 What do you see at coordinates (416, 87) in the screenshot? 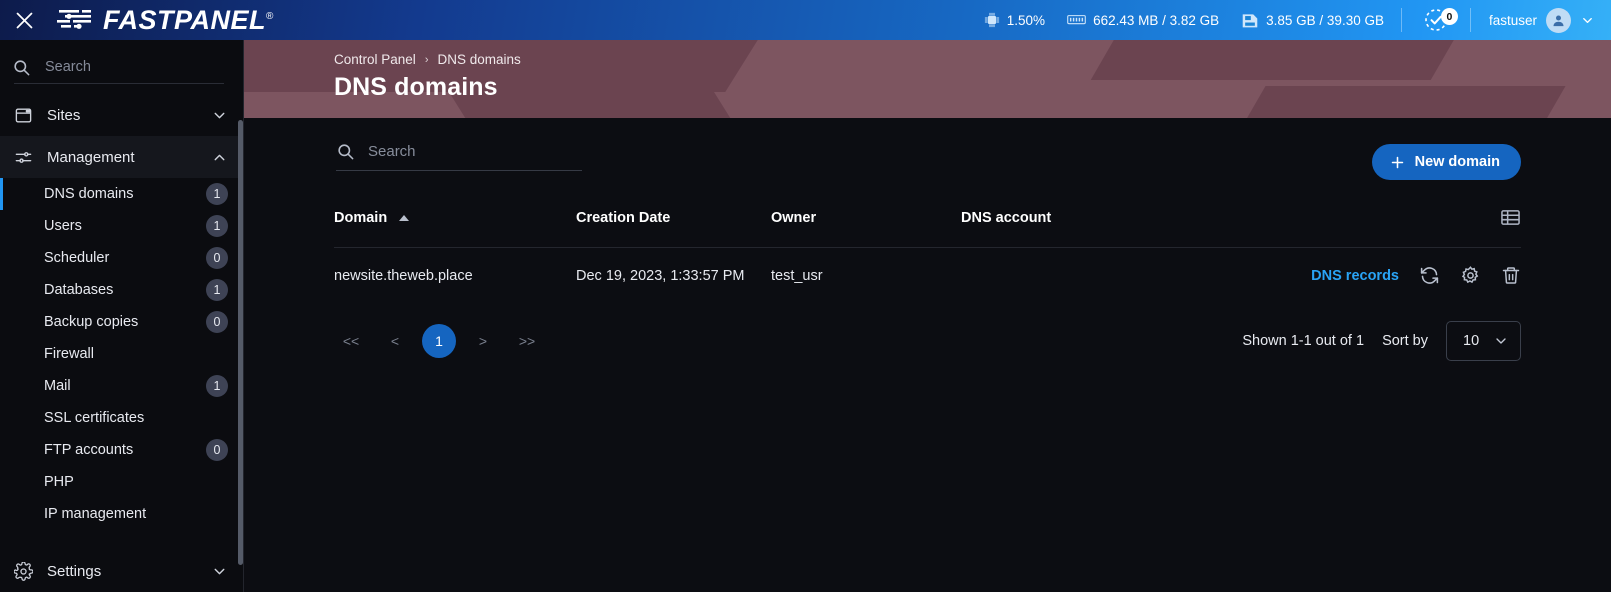
I see `page-title: DNS domains` at bounding box center [416, 87].